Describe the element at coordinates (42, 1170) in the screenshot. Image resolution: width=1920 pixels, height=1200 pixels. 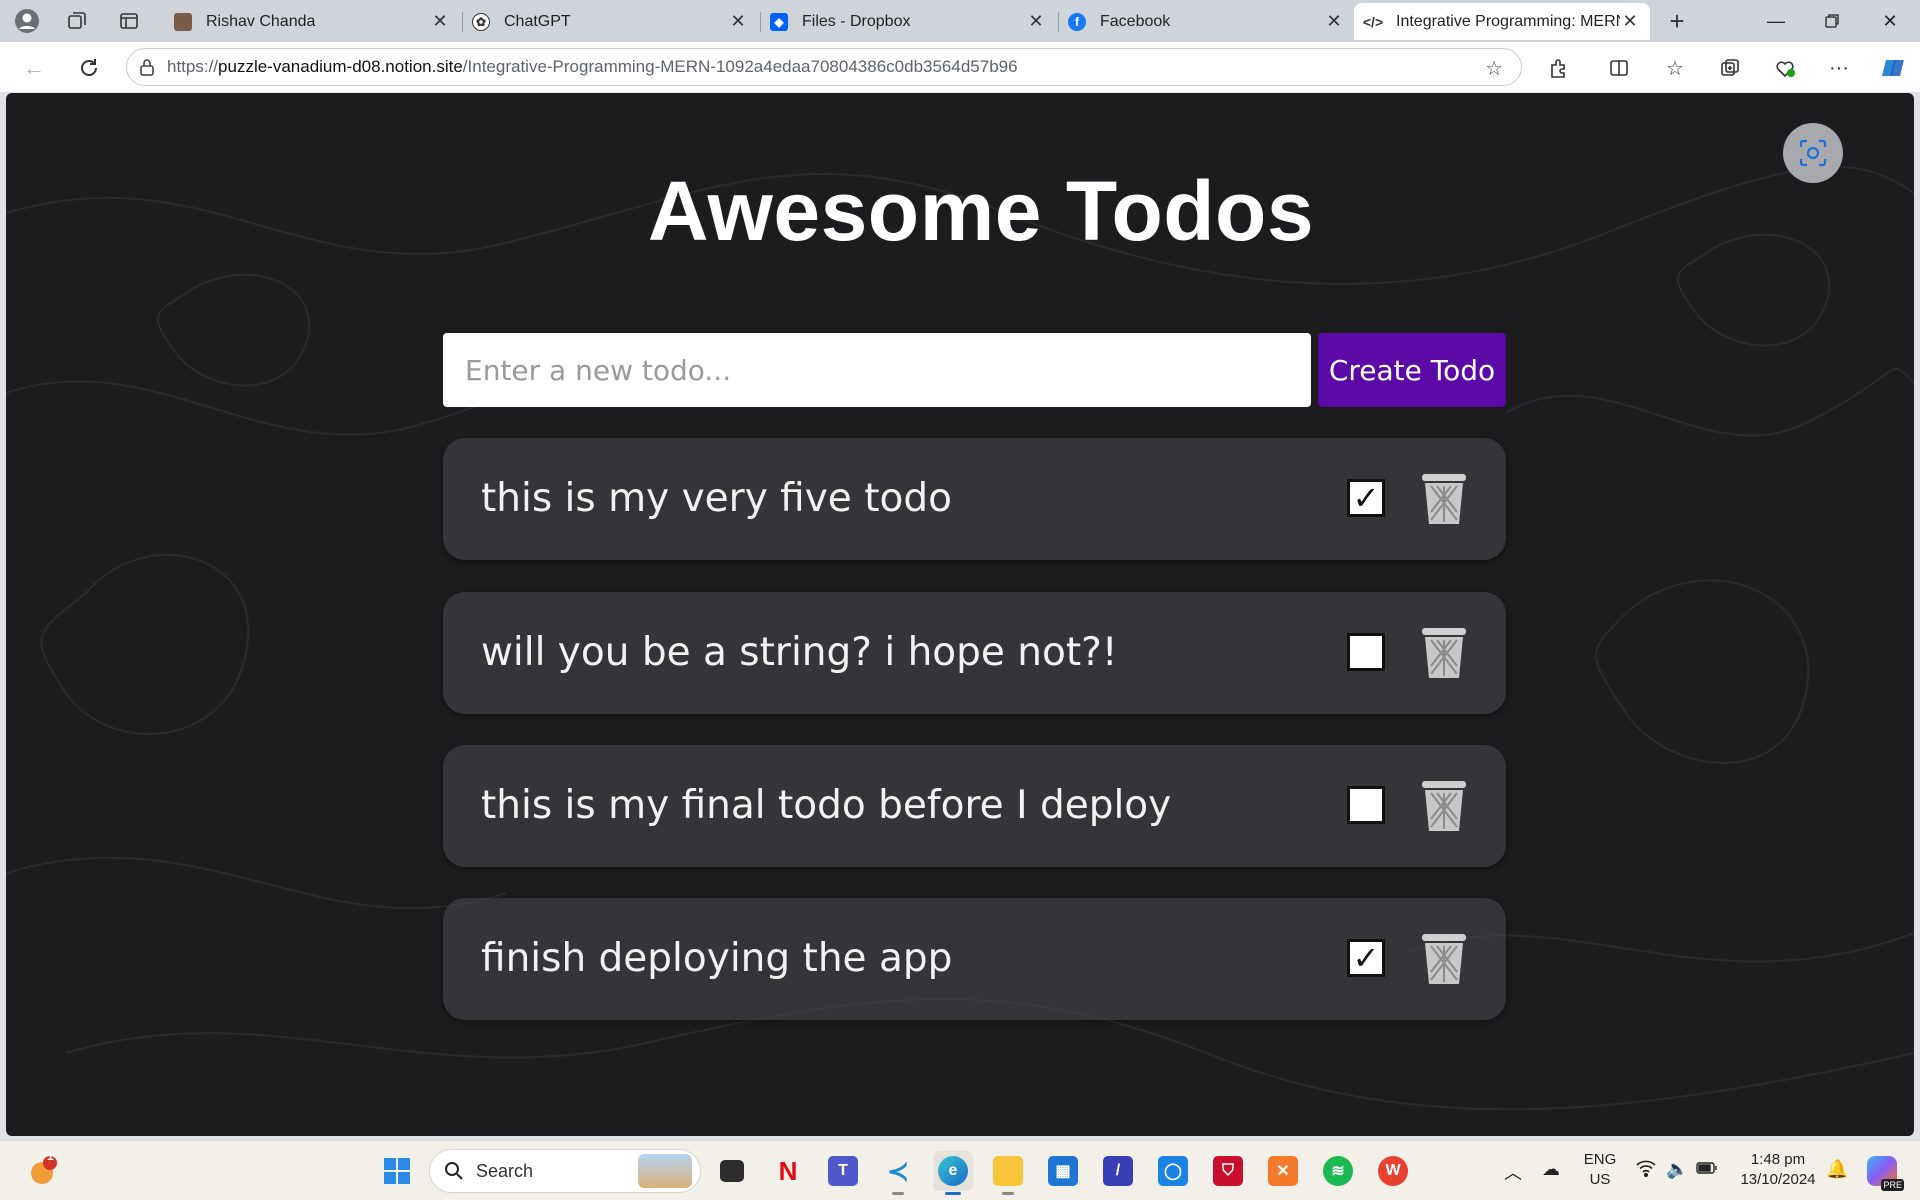
I see `weather-widget: 1` at that location.